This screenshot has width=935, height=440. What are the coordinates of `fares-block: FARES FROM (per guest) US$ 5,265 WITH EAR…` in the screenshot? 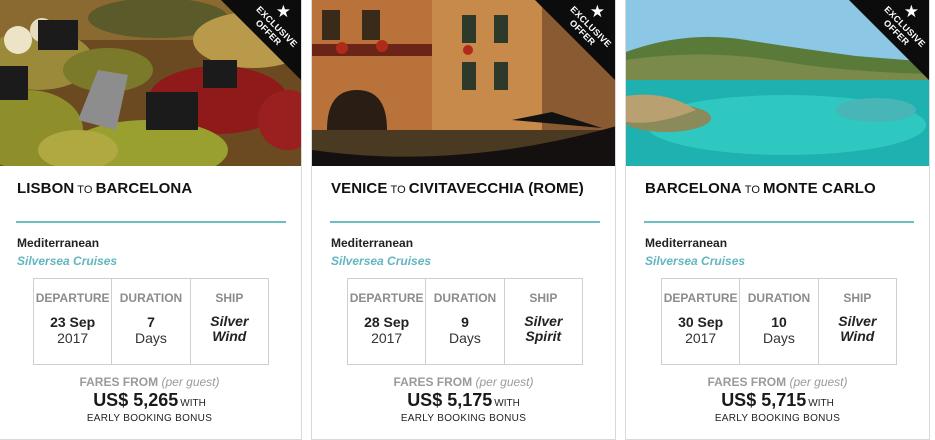 It's located at (150, 399).